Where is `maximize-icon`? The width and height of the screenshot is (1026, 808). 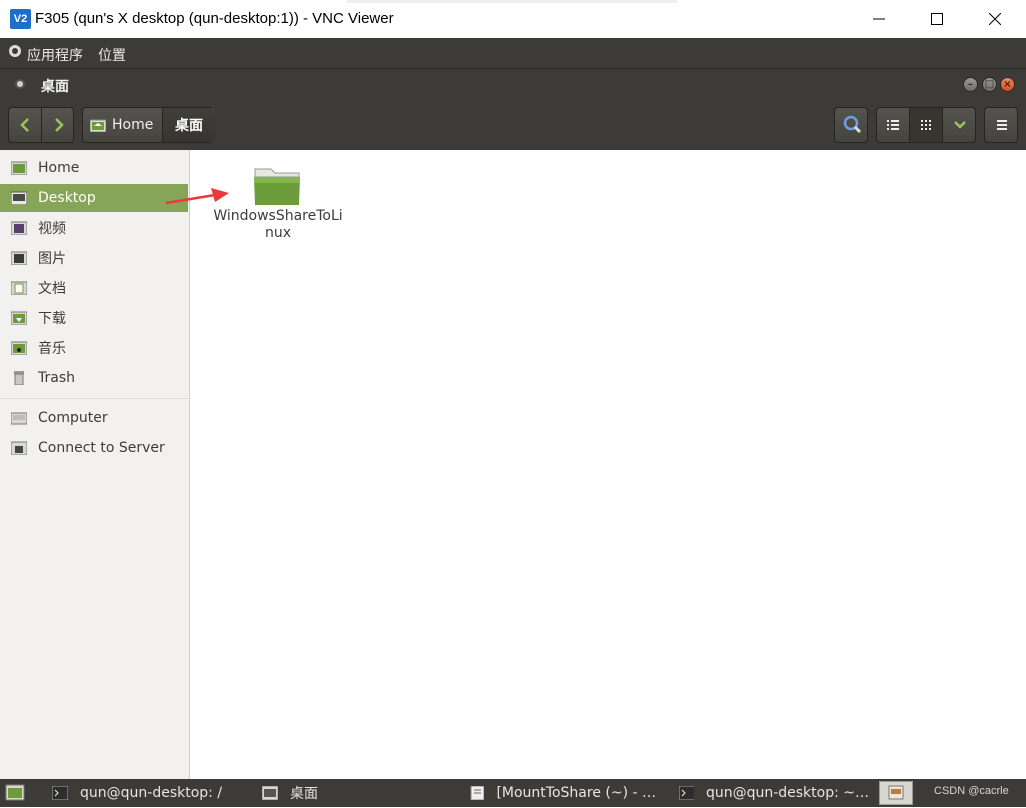
maximize-icon is located at coordinates (937, 19).